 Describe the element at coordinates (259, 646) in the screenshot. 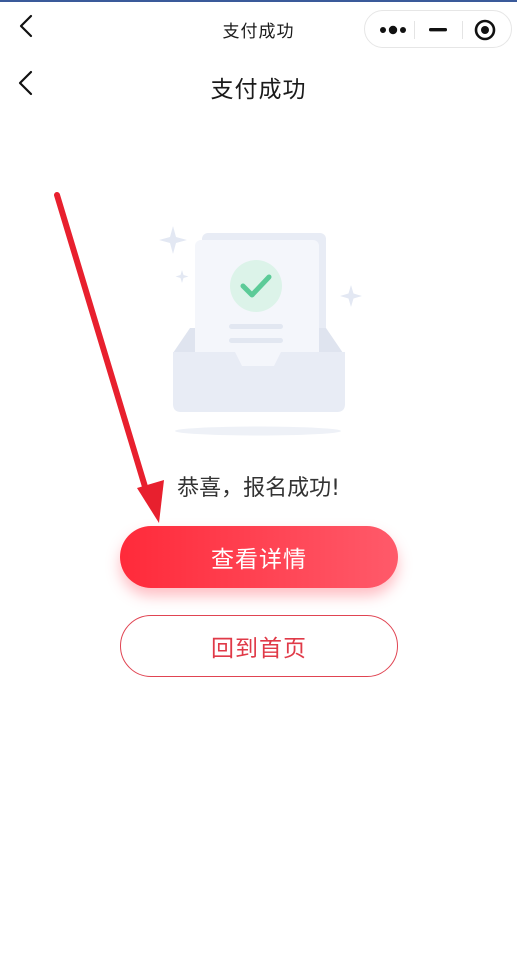

I see `back-to-home-button: 回到首页` at that location.